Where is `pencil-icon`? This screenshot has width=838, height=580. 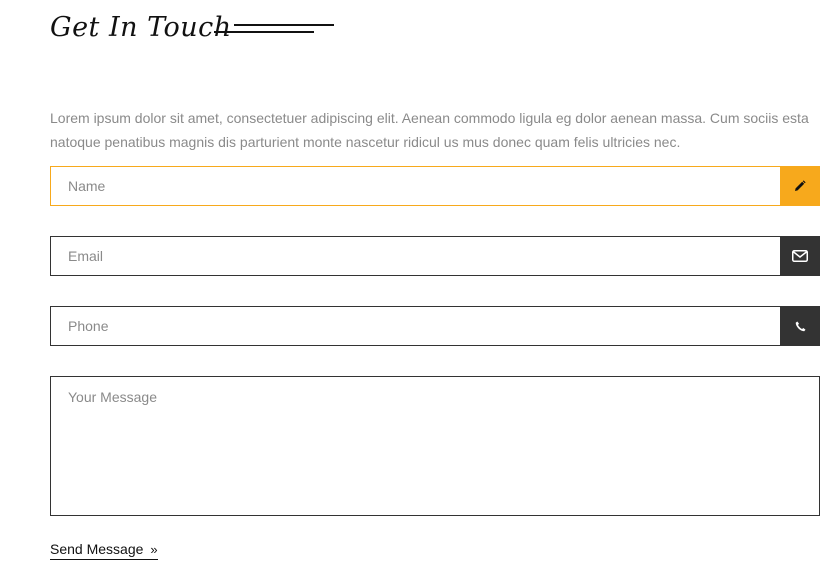 pencil-icon is located at coordinates (800, 186).